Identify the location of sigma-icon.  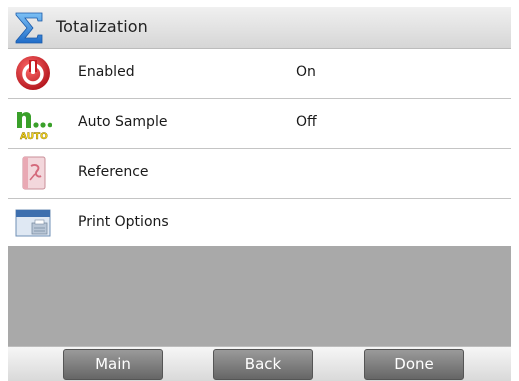
(29, 28).